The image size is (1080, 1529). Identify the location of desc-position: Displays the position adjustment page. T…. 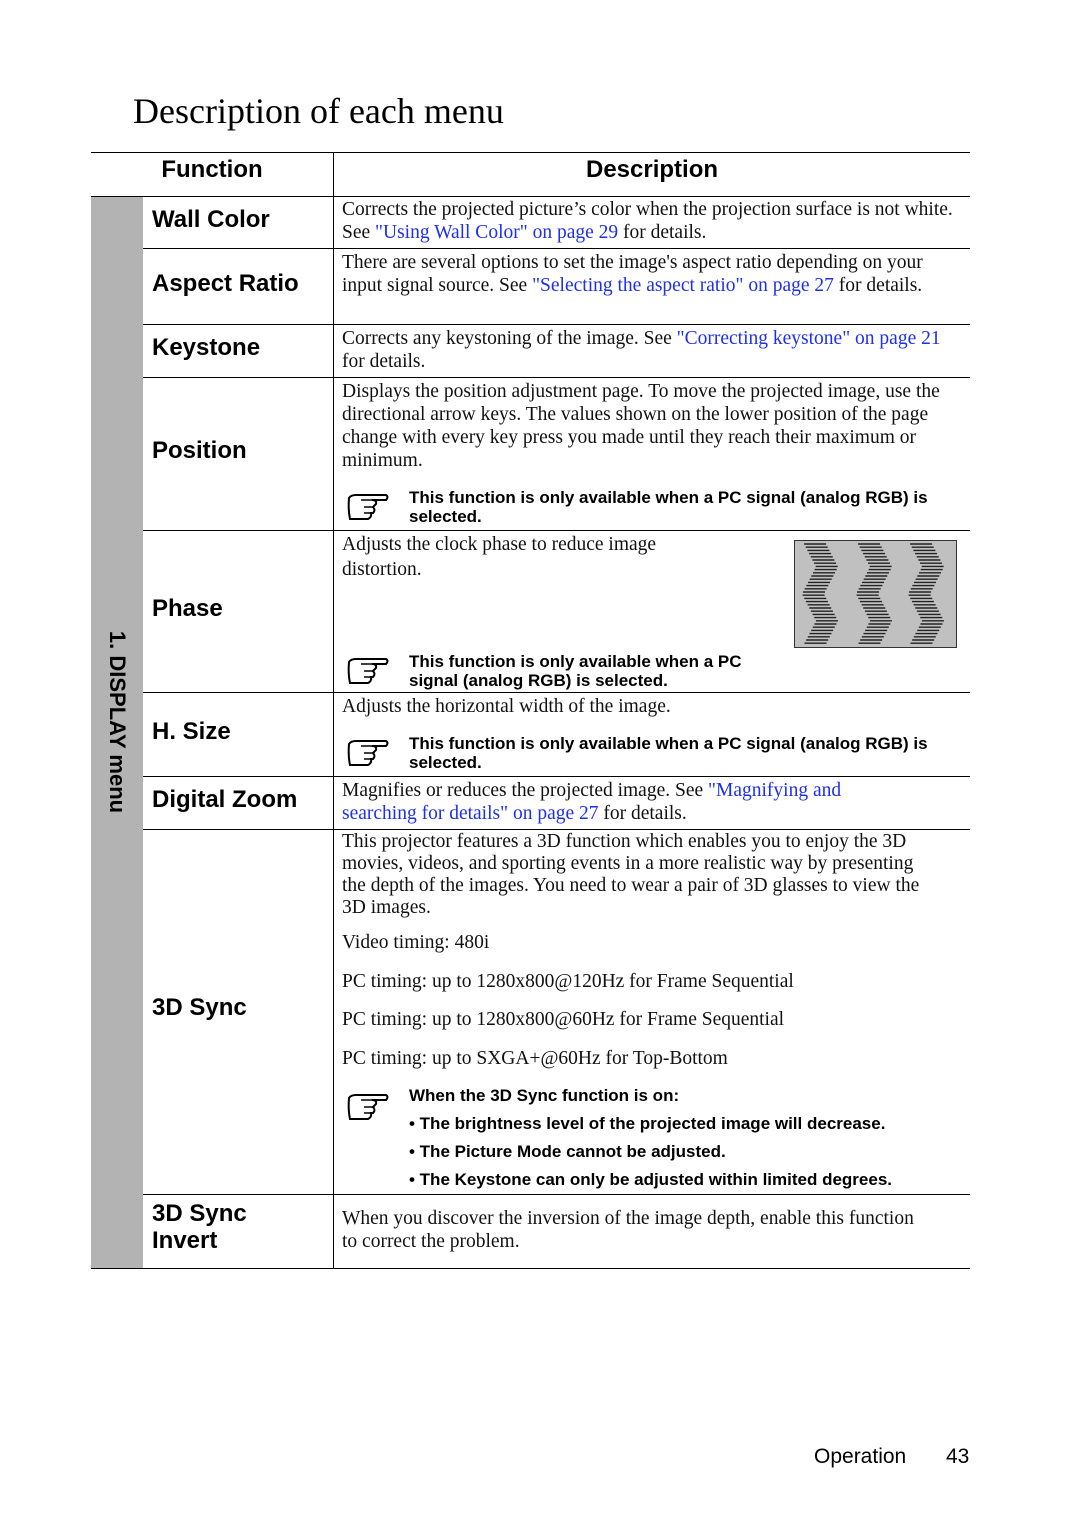
(641, 426).